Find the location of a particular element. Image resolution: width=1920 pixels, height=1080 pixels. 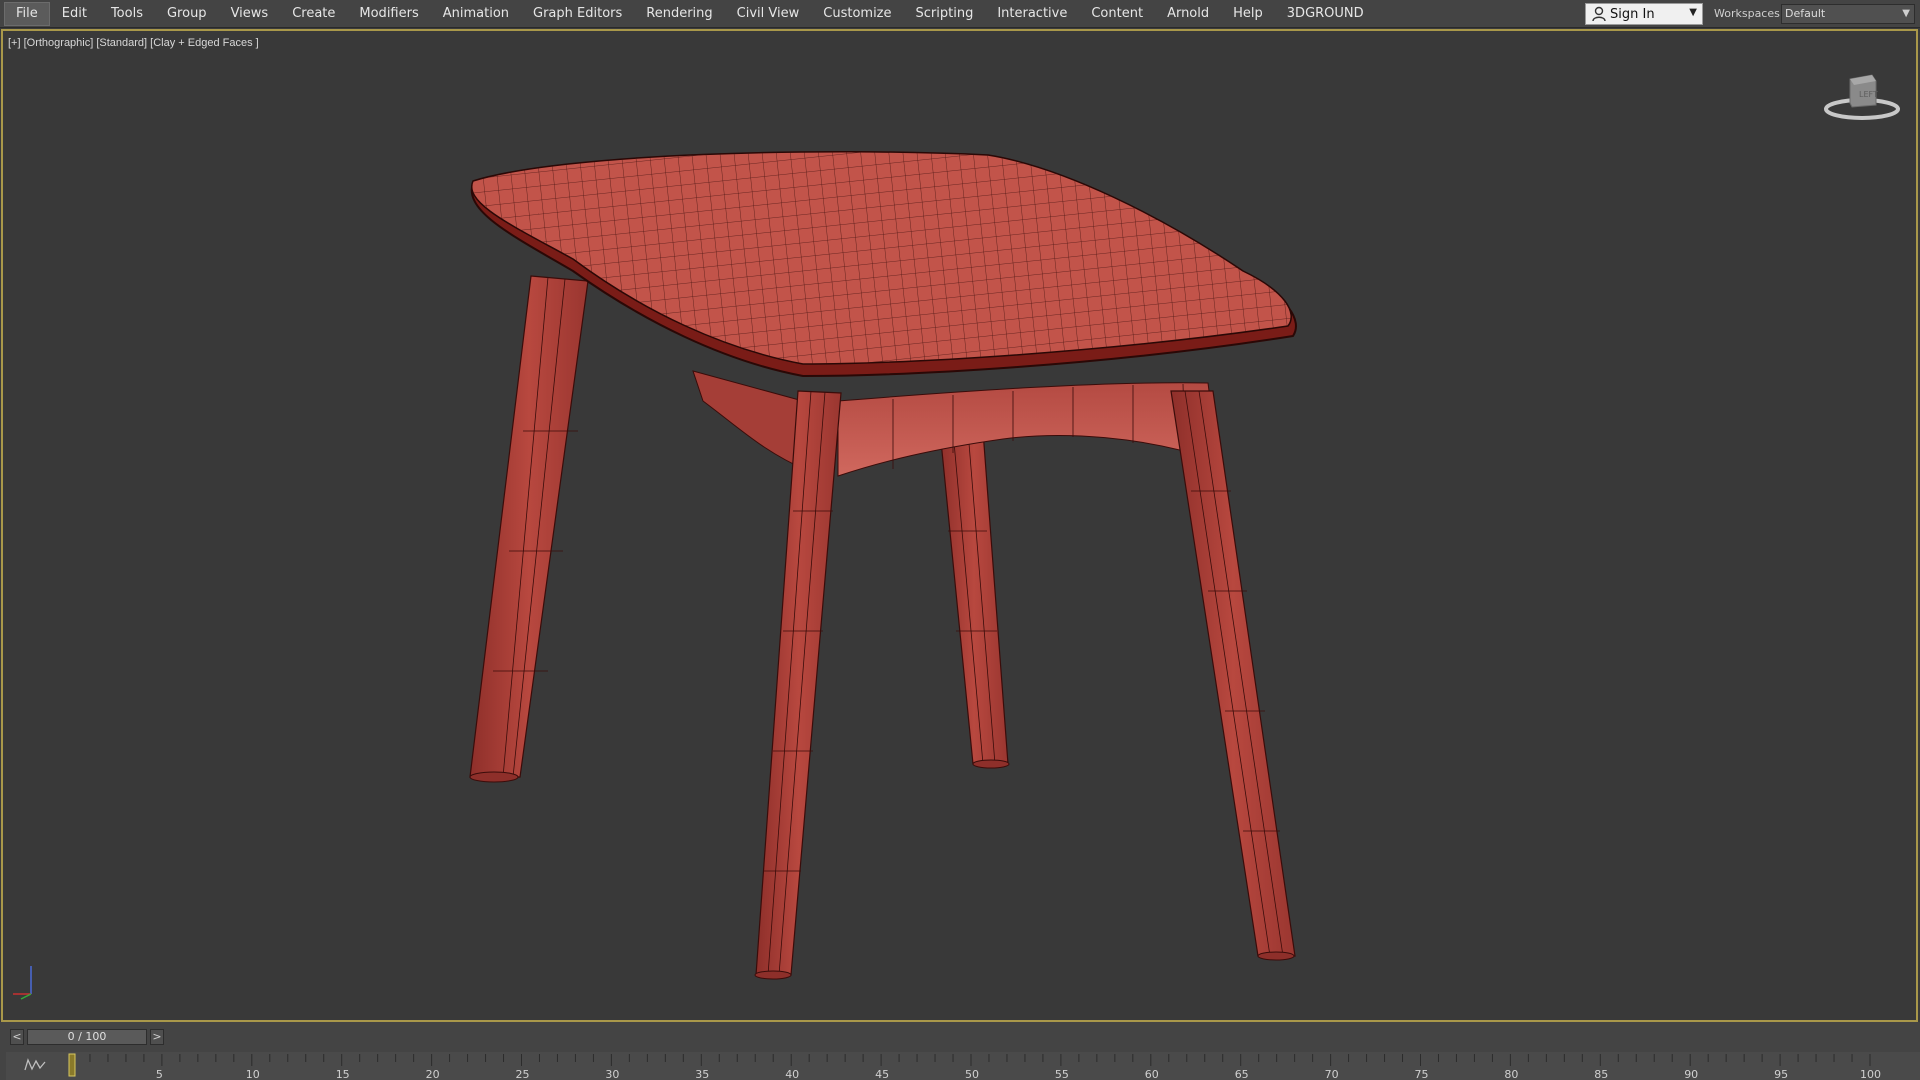

menu-item-edit: Edit is located at coordinates (74, 14).